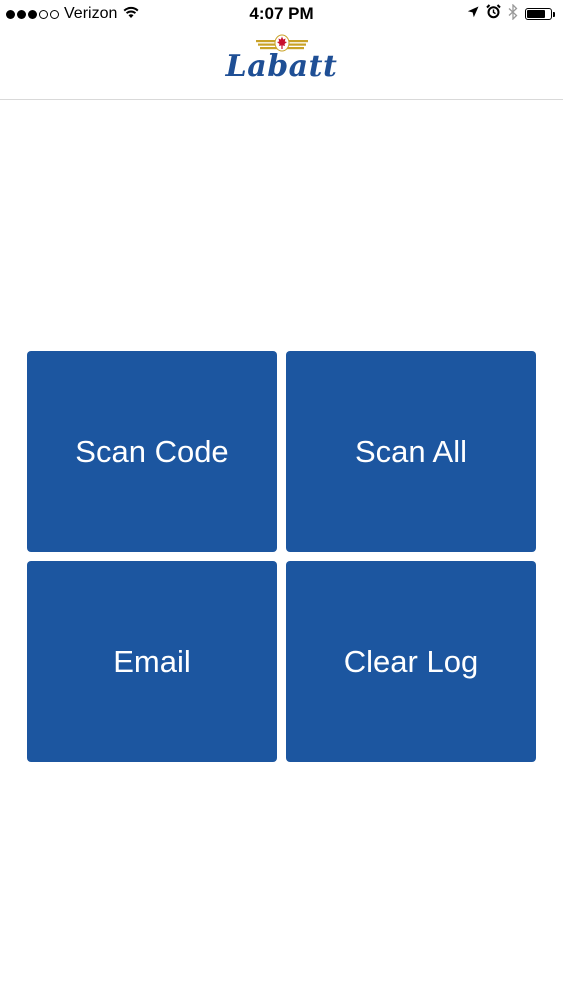 This screenshot has width=563, height=1000. Describe the element at coordinates (536, 14) in the screenshot. I see `battery-level` at that location.